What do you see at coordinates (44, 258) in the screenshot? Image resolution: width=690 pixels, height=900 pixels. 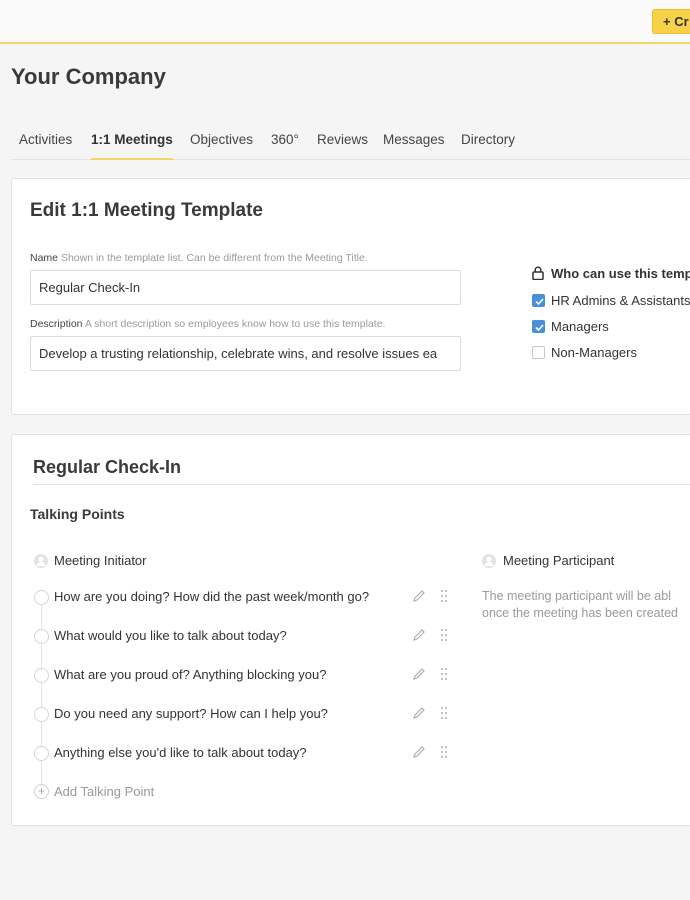 I see `name-label: Name` at bounding box center [44, 258].